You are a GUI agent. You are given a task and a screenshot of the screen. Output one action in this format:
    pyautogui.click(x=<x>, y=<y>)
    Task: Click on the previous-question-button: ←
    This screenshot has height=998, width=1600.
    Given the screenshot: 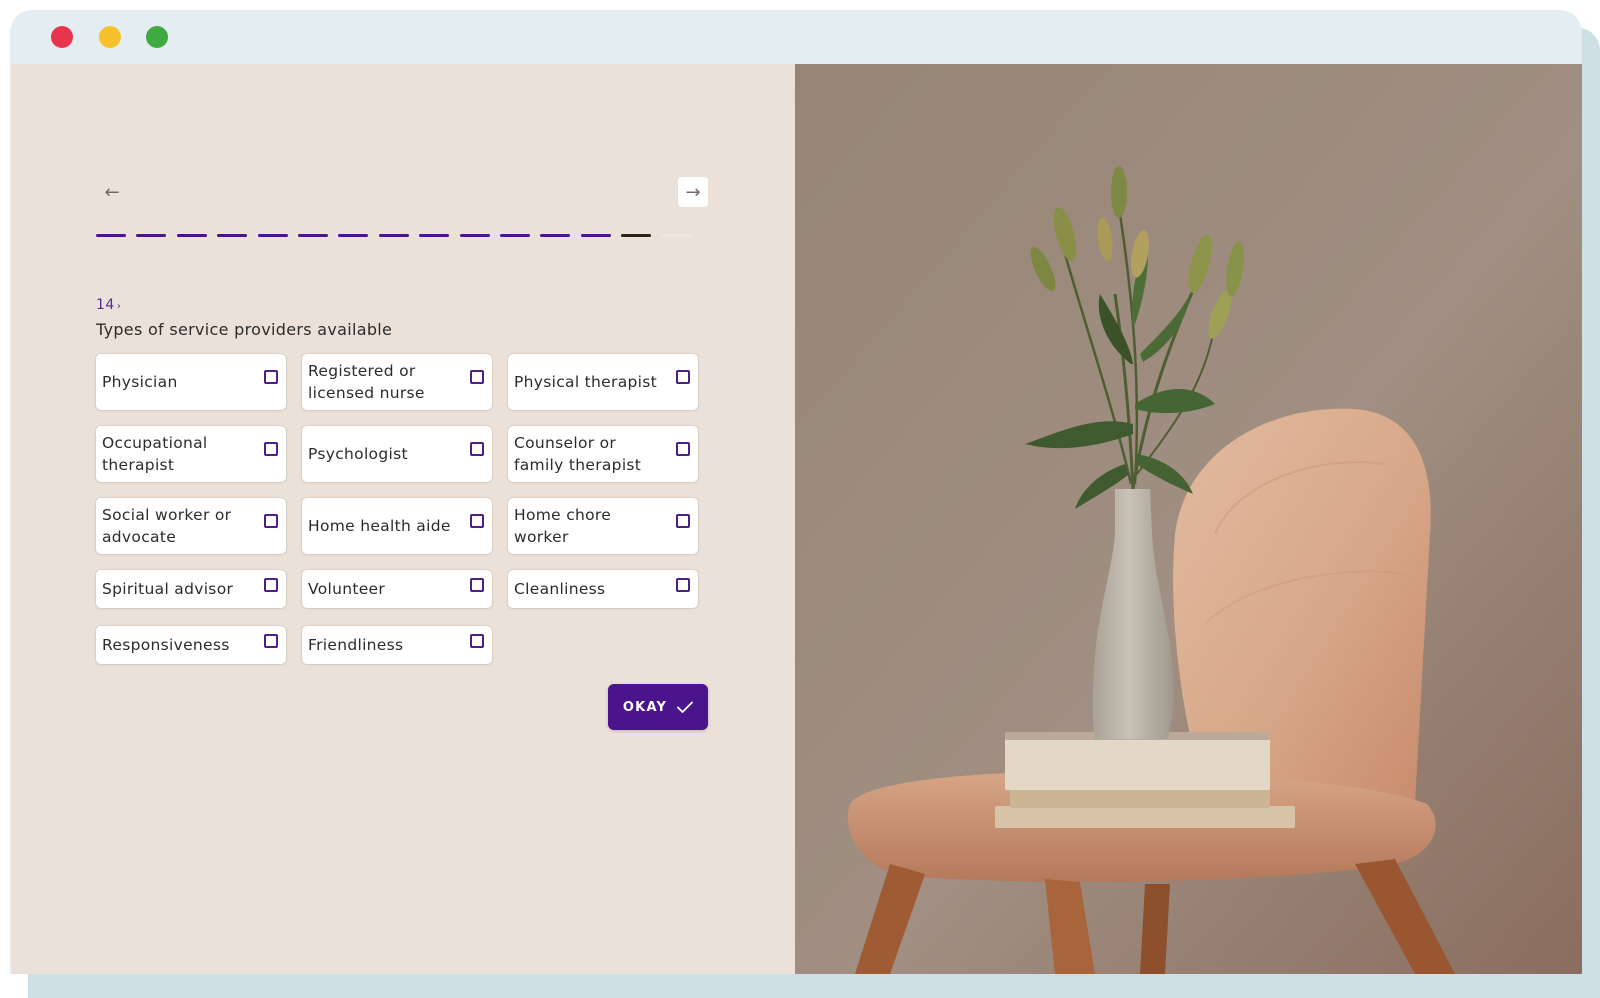 What is the action you would take?
    pyautogui.click(x=112, y=192)
    